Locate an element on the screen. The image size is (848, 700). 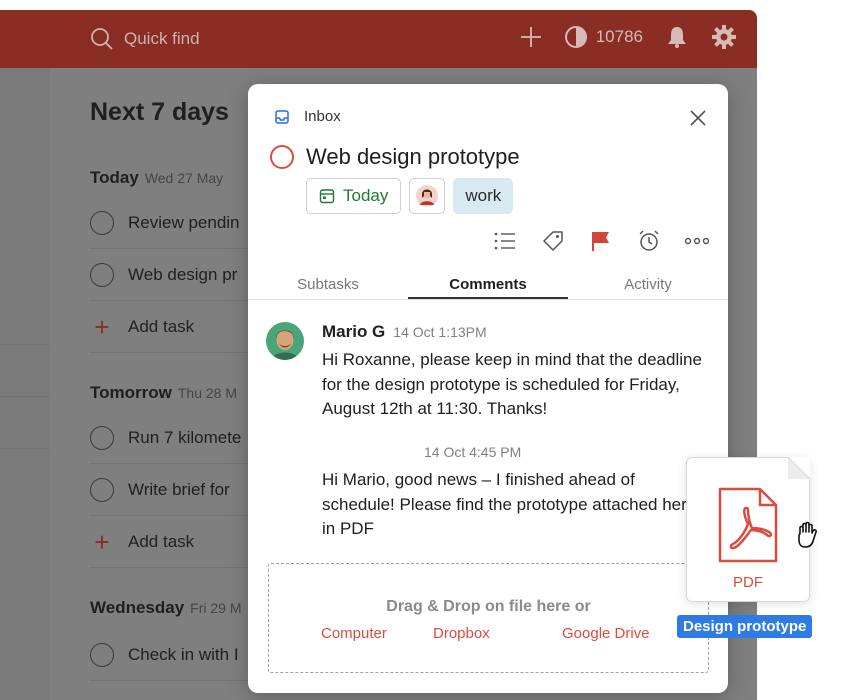
flag-icon is located at coordinates (601, 241).